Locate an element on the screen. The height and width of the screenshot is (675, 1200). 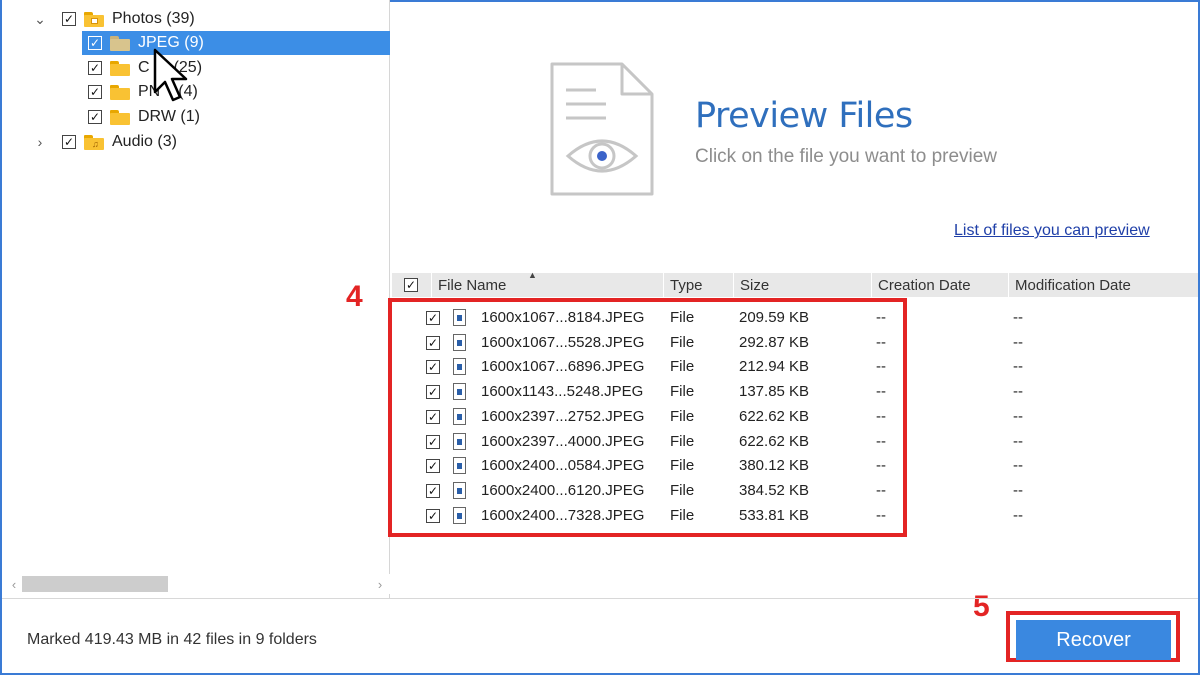
previewable-files-link: List of files you can preview is located at coordinates (1052, 231).